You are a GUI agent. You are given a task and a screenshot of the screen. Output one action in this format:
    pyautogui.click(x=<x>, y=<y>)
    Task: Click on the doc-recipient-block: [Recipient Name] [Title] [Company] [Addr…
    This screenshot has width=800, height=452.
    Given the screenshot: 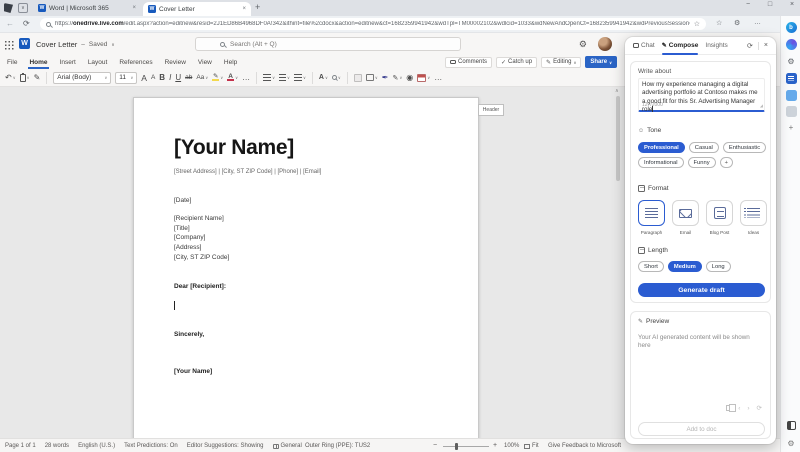 What is the action you would take?
    pyautogui.click(x=201, y=238)
    